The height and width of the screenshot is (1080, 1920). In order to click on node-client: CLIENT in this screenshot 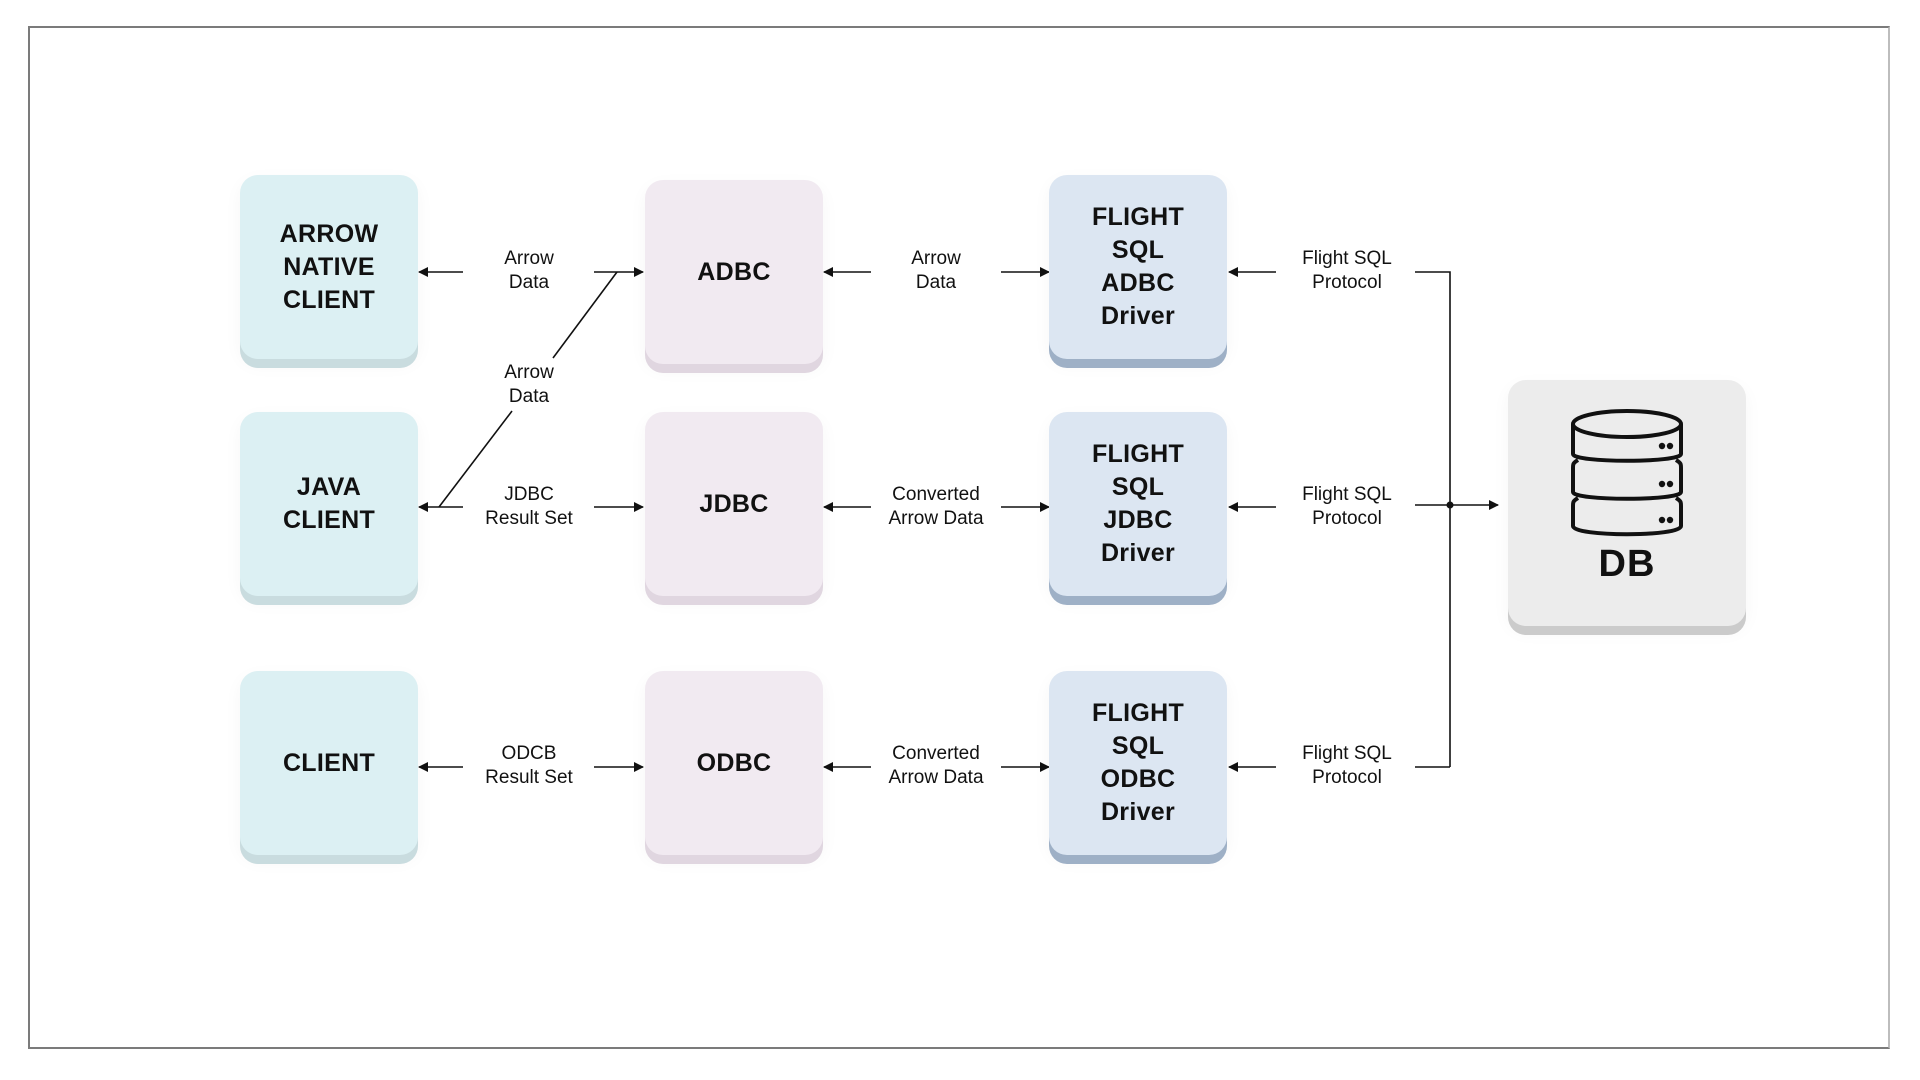, I will do `click(329, 763)`.